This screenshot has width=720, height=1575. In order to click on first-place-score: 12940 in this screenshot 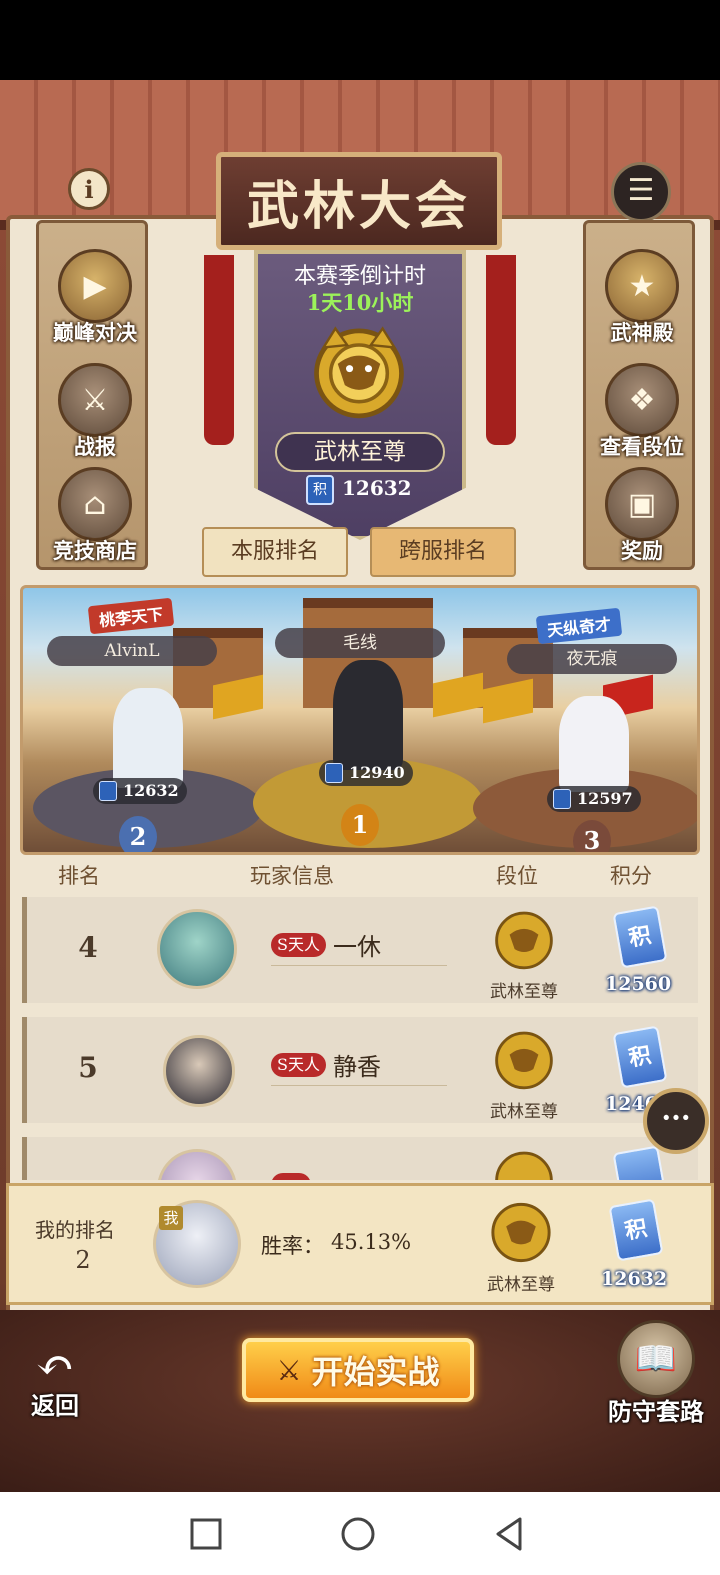, I will do `click(366, 773)`.